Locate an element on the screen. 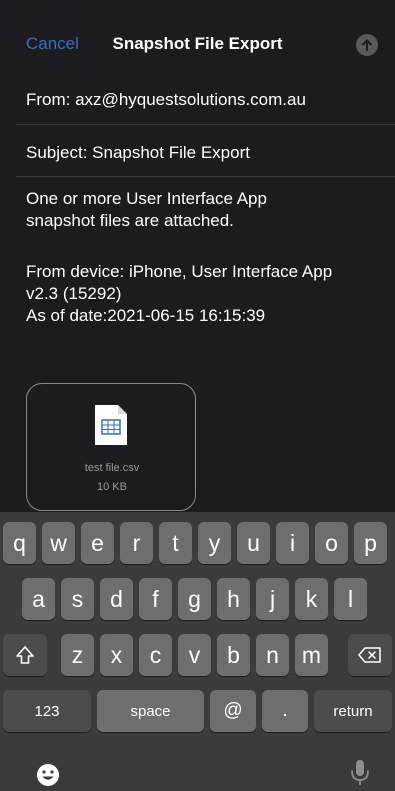 This screenshot has width=395, height=791. body-line: As of date:2021-06-15 16:15:39 is located at coordinates (146, 315).